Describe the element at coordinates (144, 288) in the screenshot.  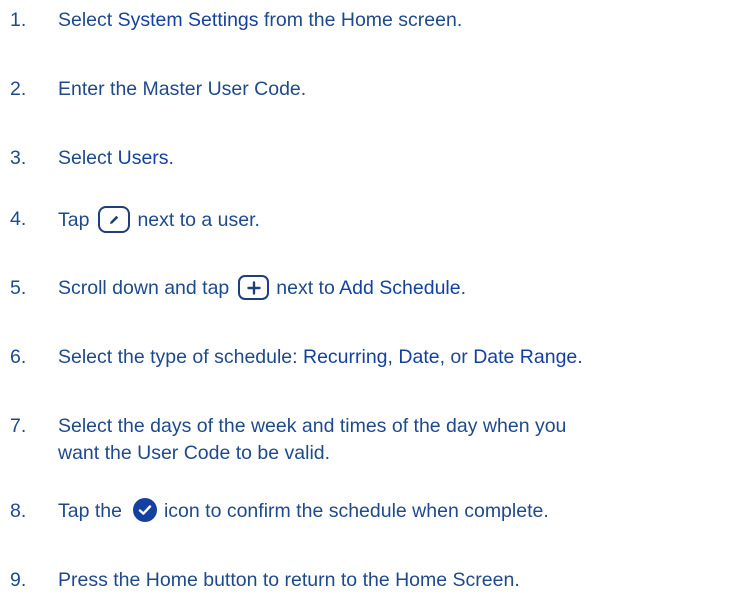
I see `step-text-pre: Scroll down and tap` at that location.